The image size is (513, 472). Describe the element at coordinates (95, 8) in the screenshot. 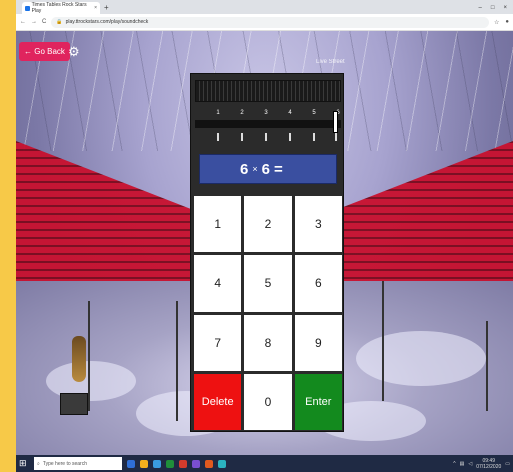

I see `tab-close-icon: ×` at that location.